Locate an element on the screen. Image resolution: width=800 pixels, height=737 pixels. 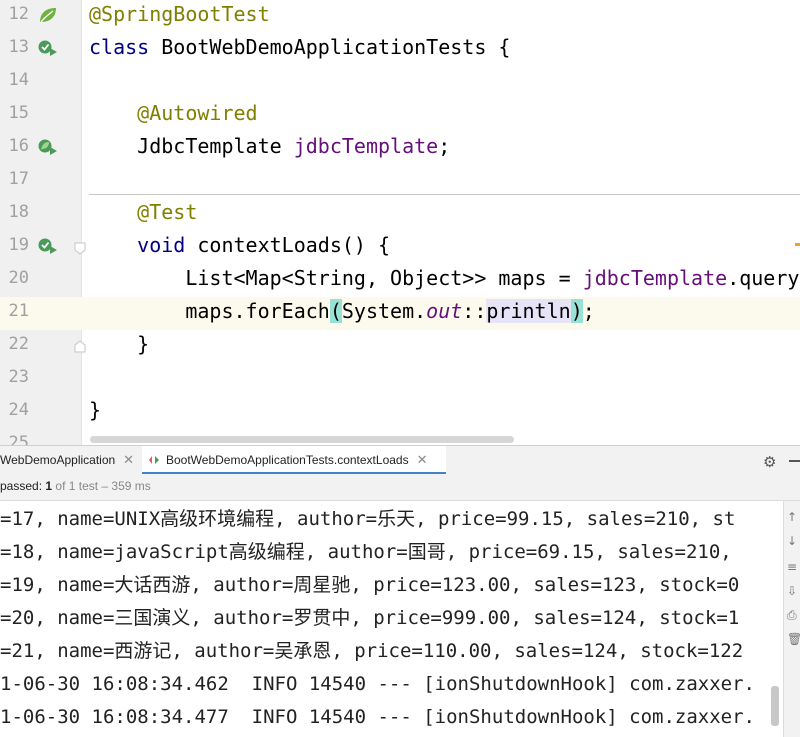
code-text: @Autowired is located at coordinates (173, 113).